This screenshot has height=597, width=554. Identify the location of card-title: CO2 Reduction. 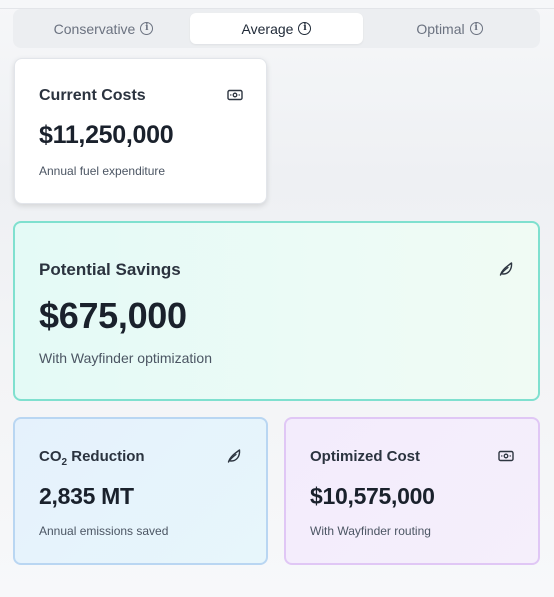
(92, 458).